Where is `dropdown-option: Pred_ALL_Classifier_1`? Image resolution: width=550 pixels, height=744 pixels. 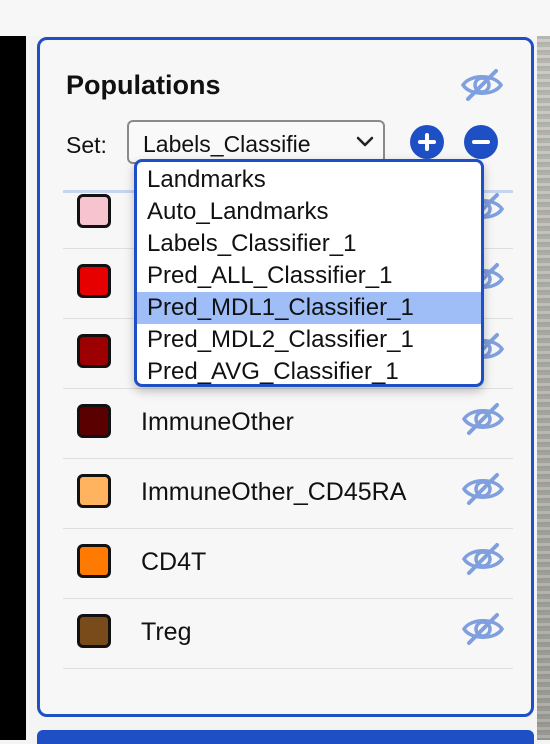
dropdown-option: Pred_ALL_Classifier_1 is located at coordinates (309, 276).